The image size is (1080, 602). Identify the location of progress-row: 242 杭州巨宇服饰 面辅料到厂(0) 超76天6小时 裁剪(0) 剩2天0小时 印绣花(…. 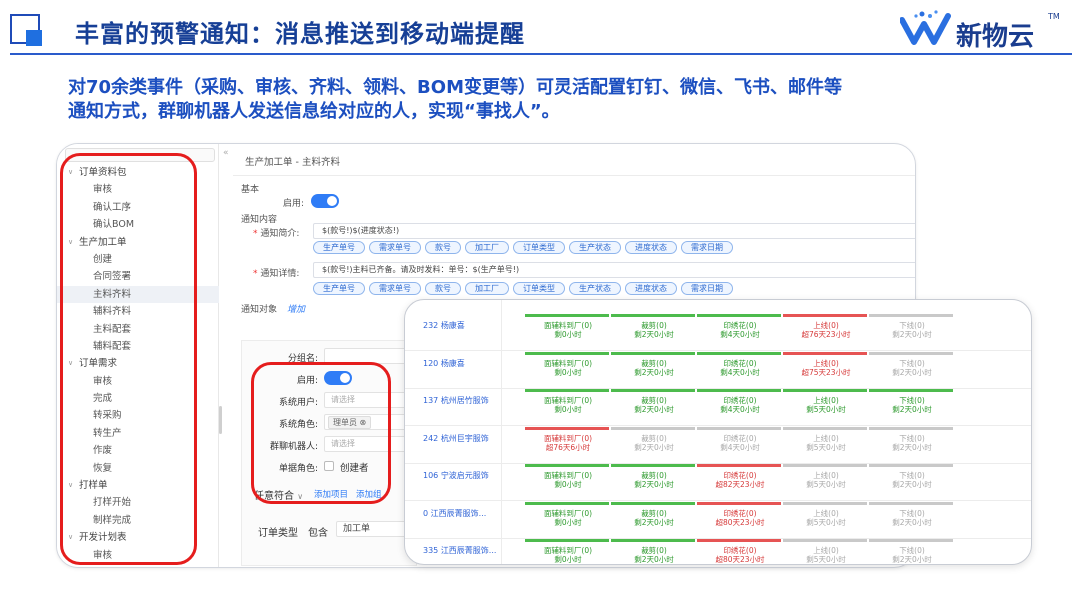
(718, 445).